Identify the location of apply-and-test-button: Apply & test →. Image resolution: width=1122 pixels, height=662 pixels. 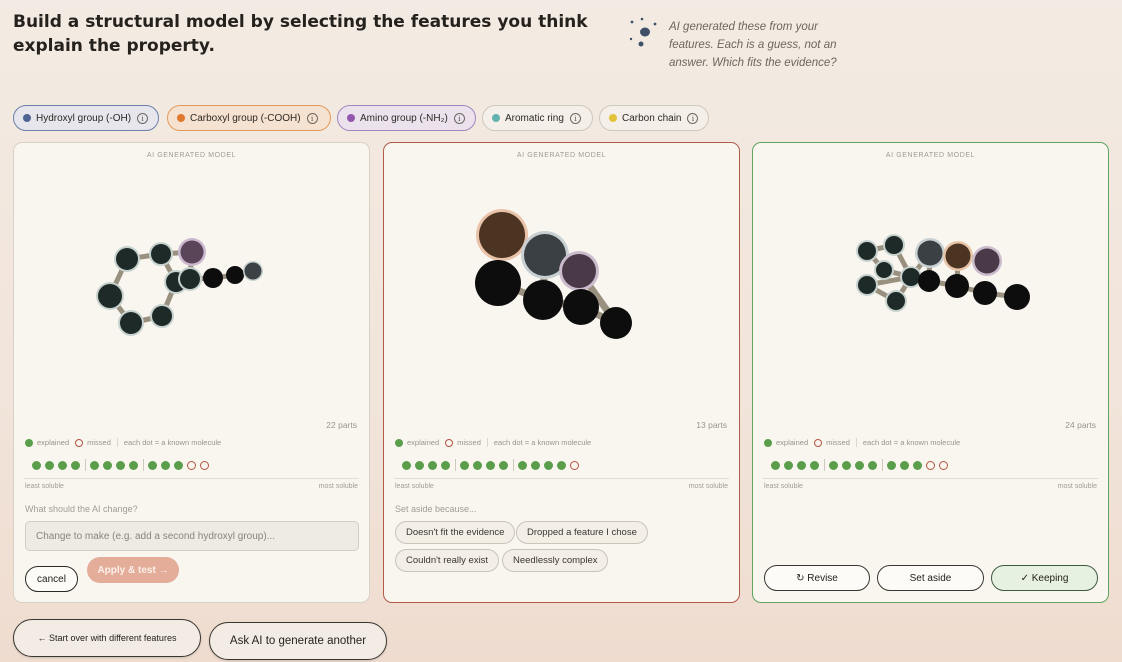
(133, 570).